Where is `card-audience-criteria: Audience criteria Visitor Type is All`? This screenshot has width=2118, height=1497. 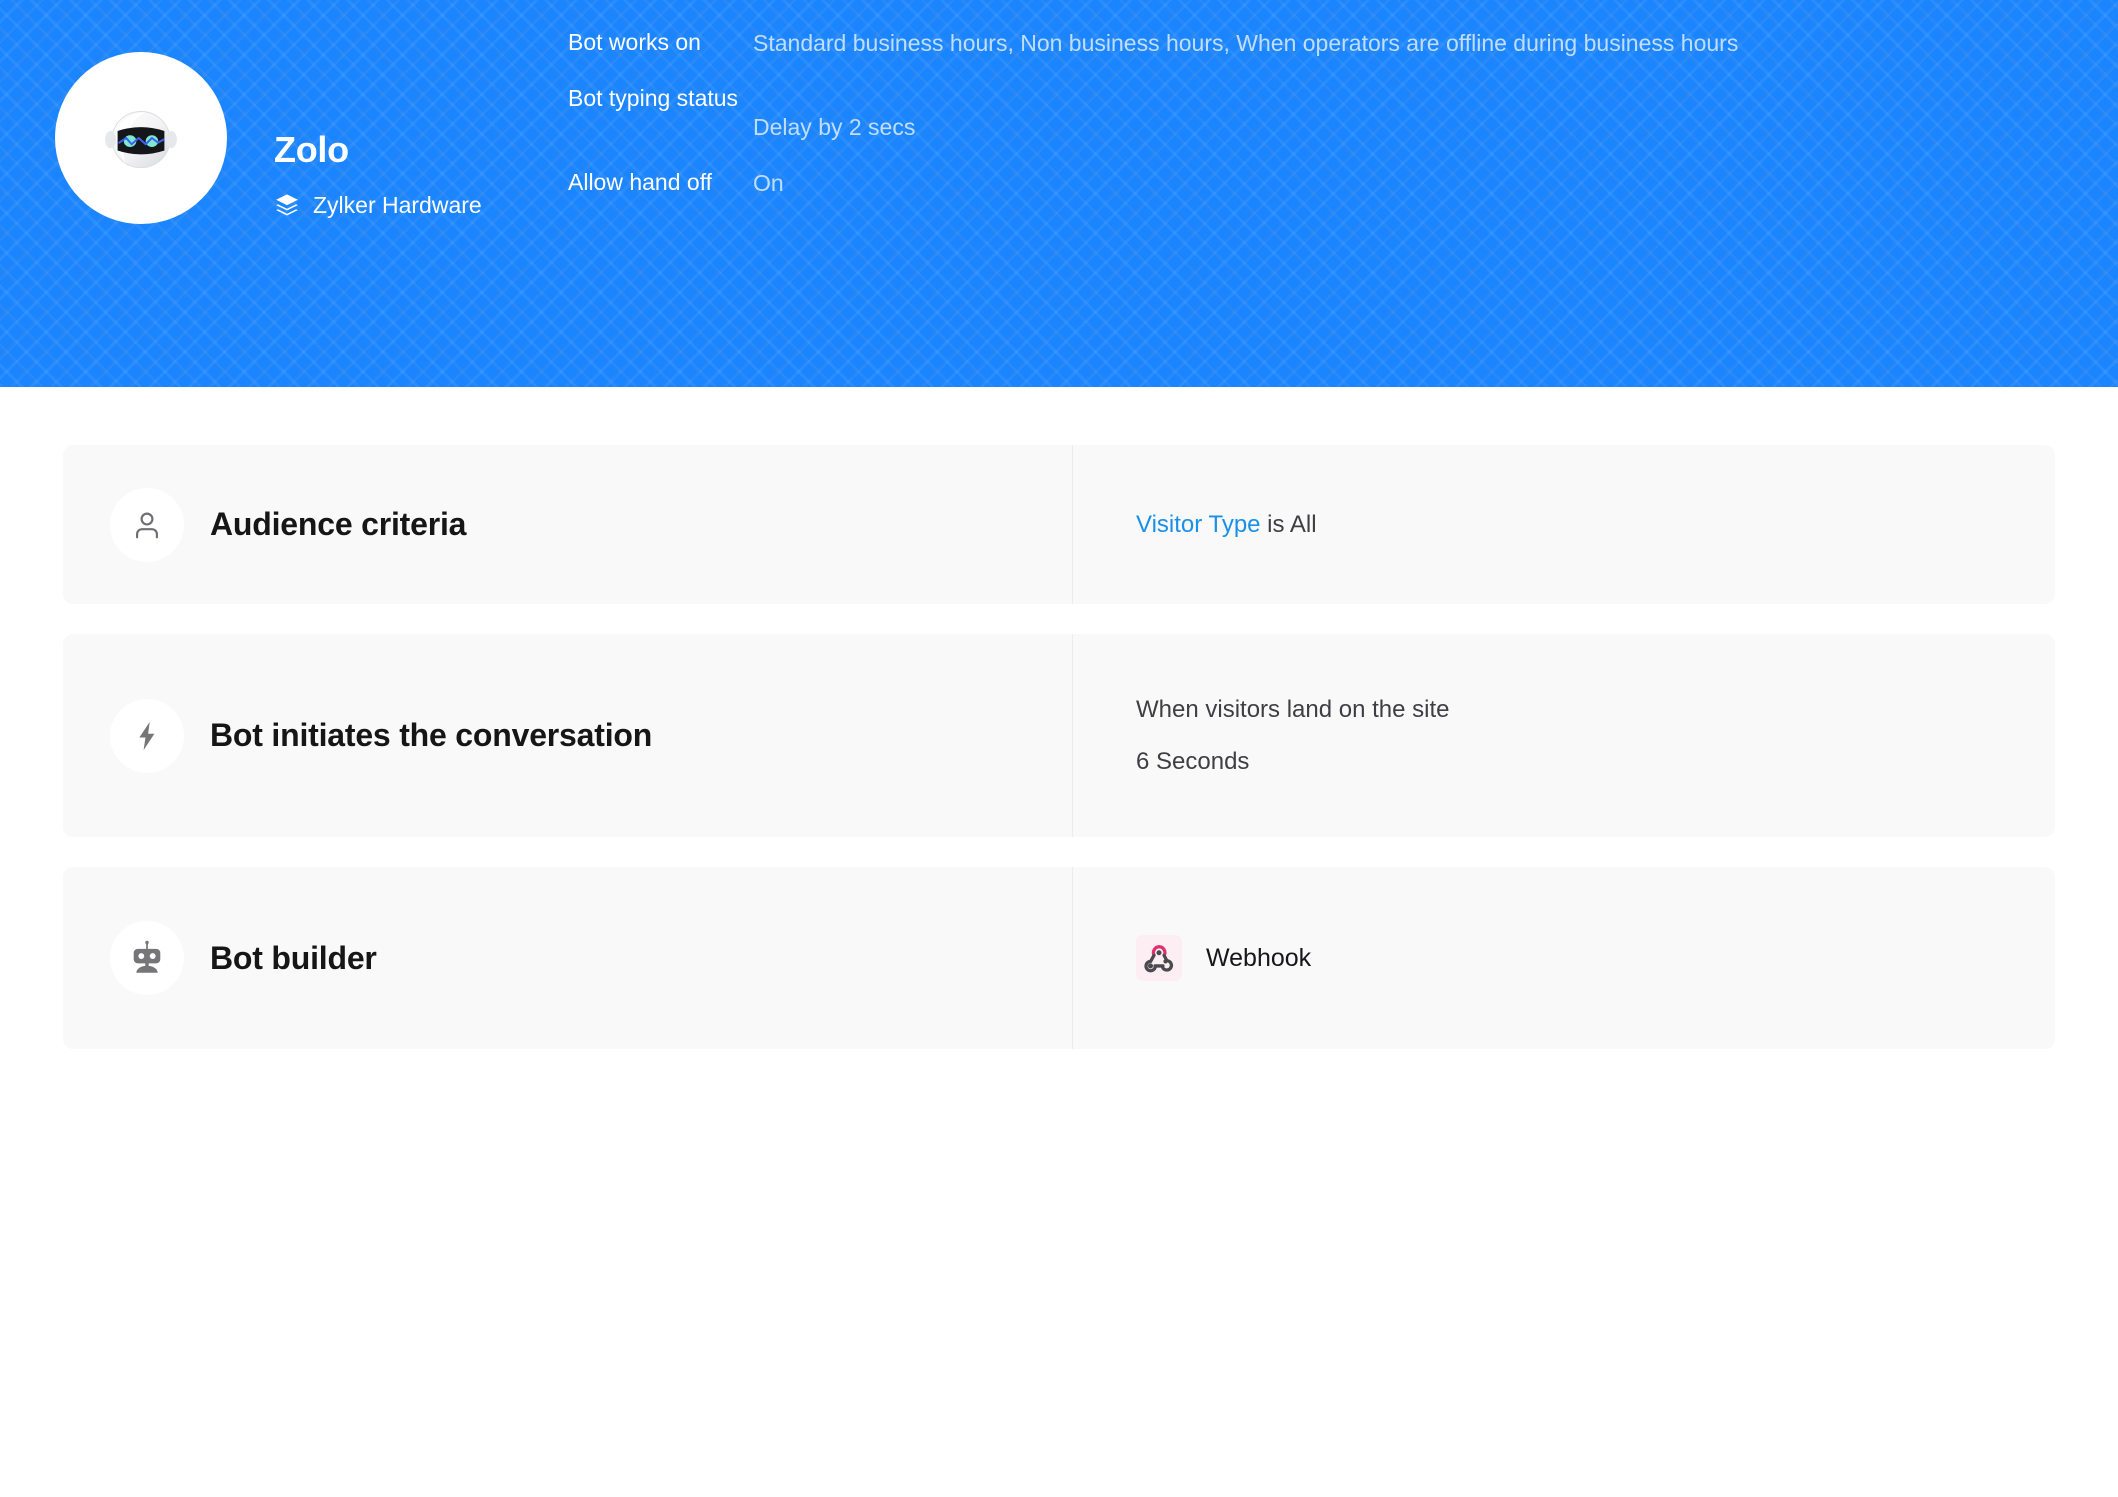 card-audience-criteria: Audience criteria Visitor Type is All is located at coordinates (1059, 524).